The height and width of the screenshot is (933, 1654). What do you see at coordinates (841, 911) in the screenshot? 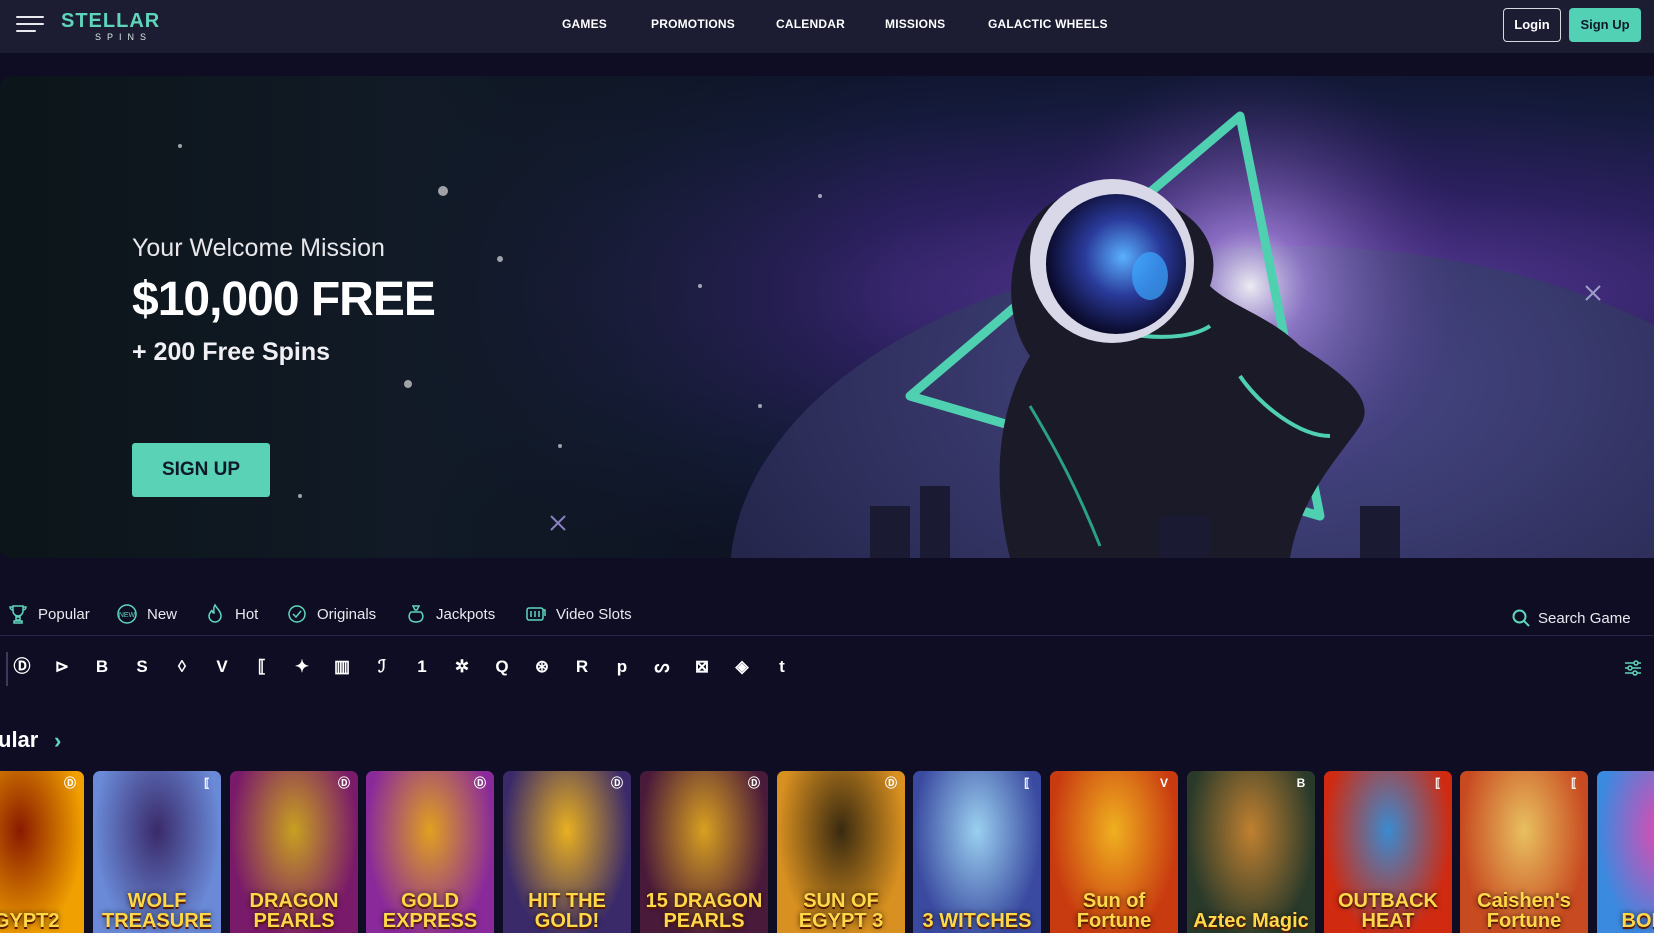
I see `game-title: SUN OF EGYPT 3` at bounding box center [841, 911].